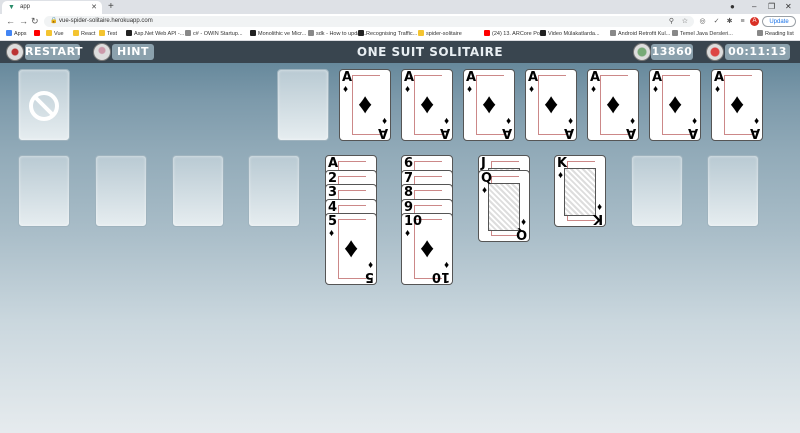  I want to click on close-tab-icon: ✕, so click(94, 7).